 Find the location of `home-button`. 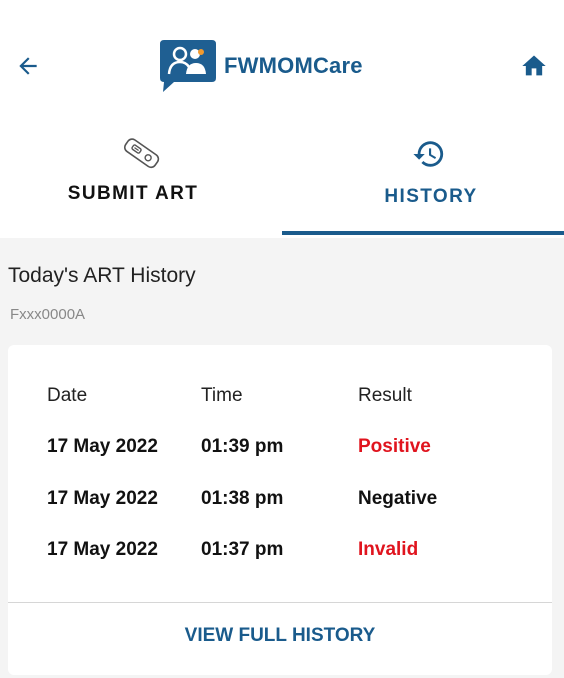

home-button is located at coordinates (534, 66).